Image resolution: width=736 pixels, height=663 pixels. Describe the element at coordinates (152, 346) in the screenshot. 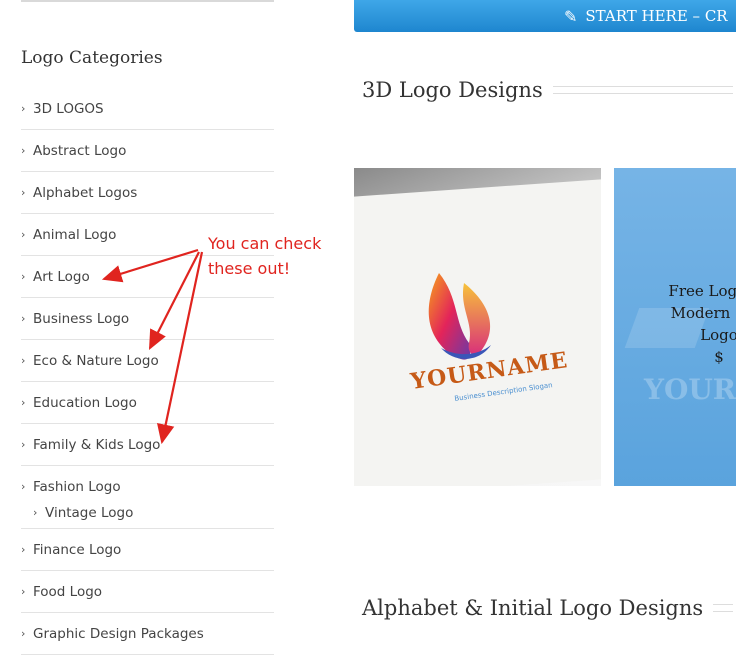

I see `annotation-arrows` at that location.